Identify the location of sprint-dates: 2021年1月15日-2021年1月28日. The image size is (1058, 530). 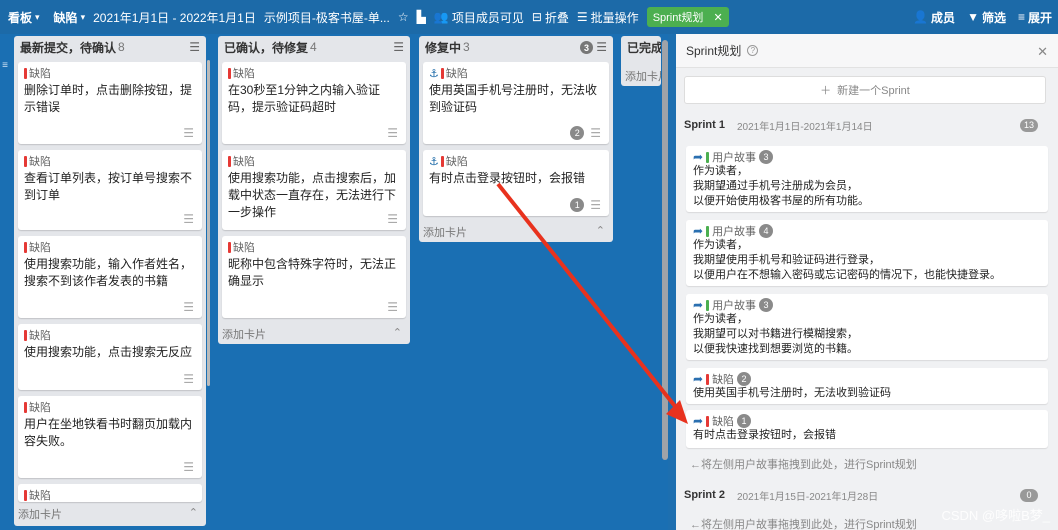
(807, 497).